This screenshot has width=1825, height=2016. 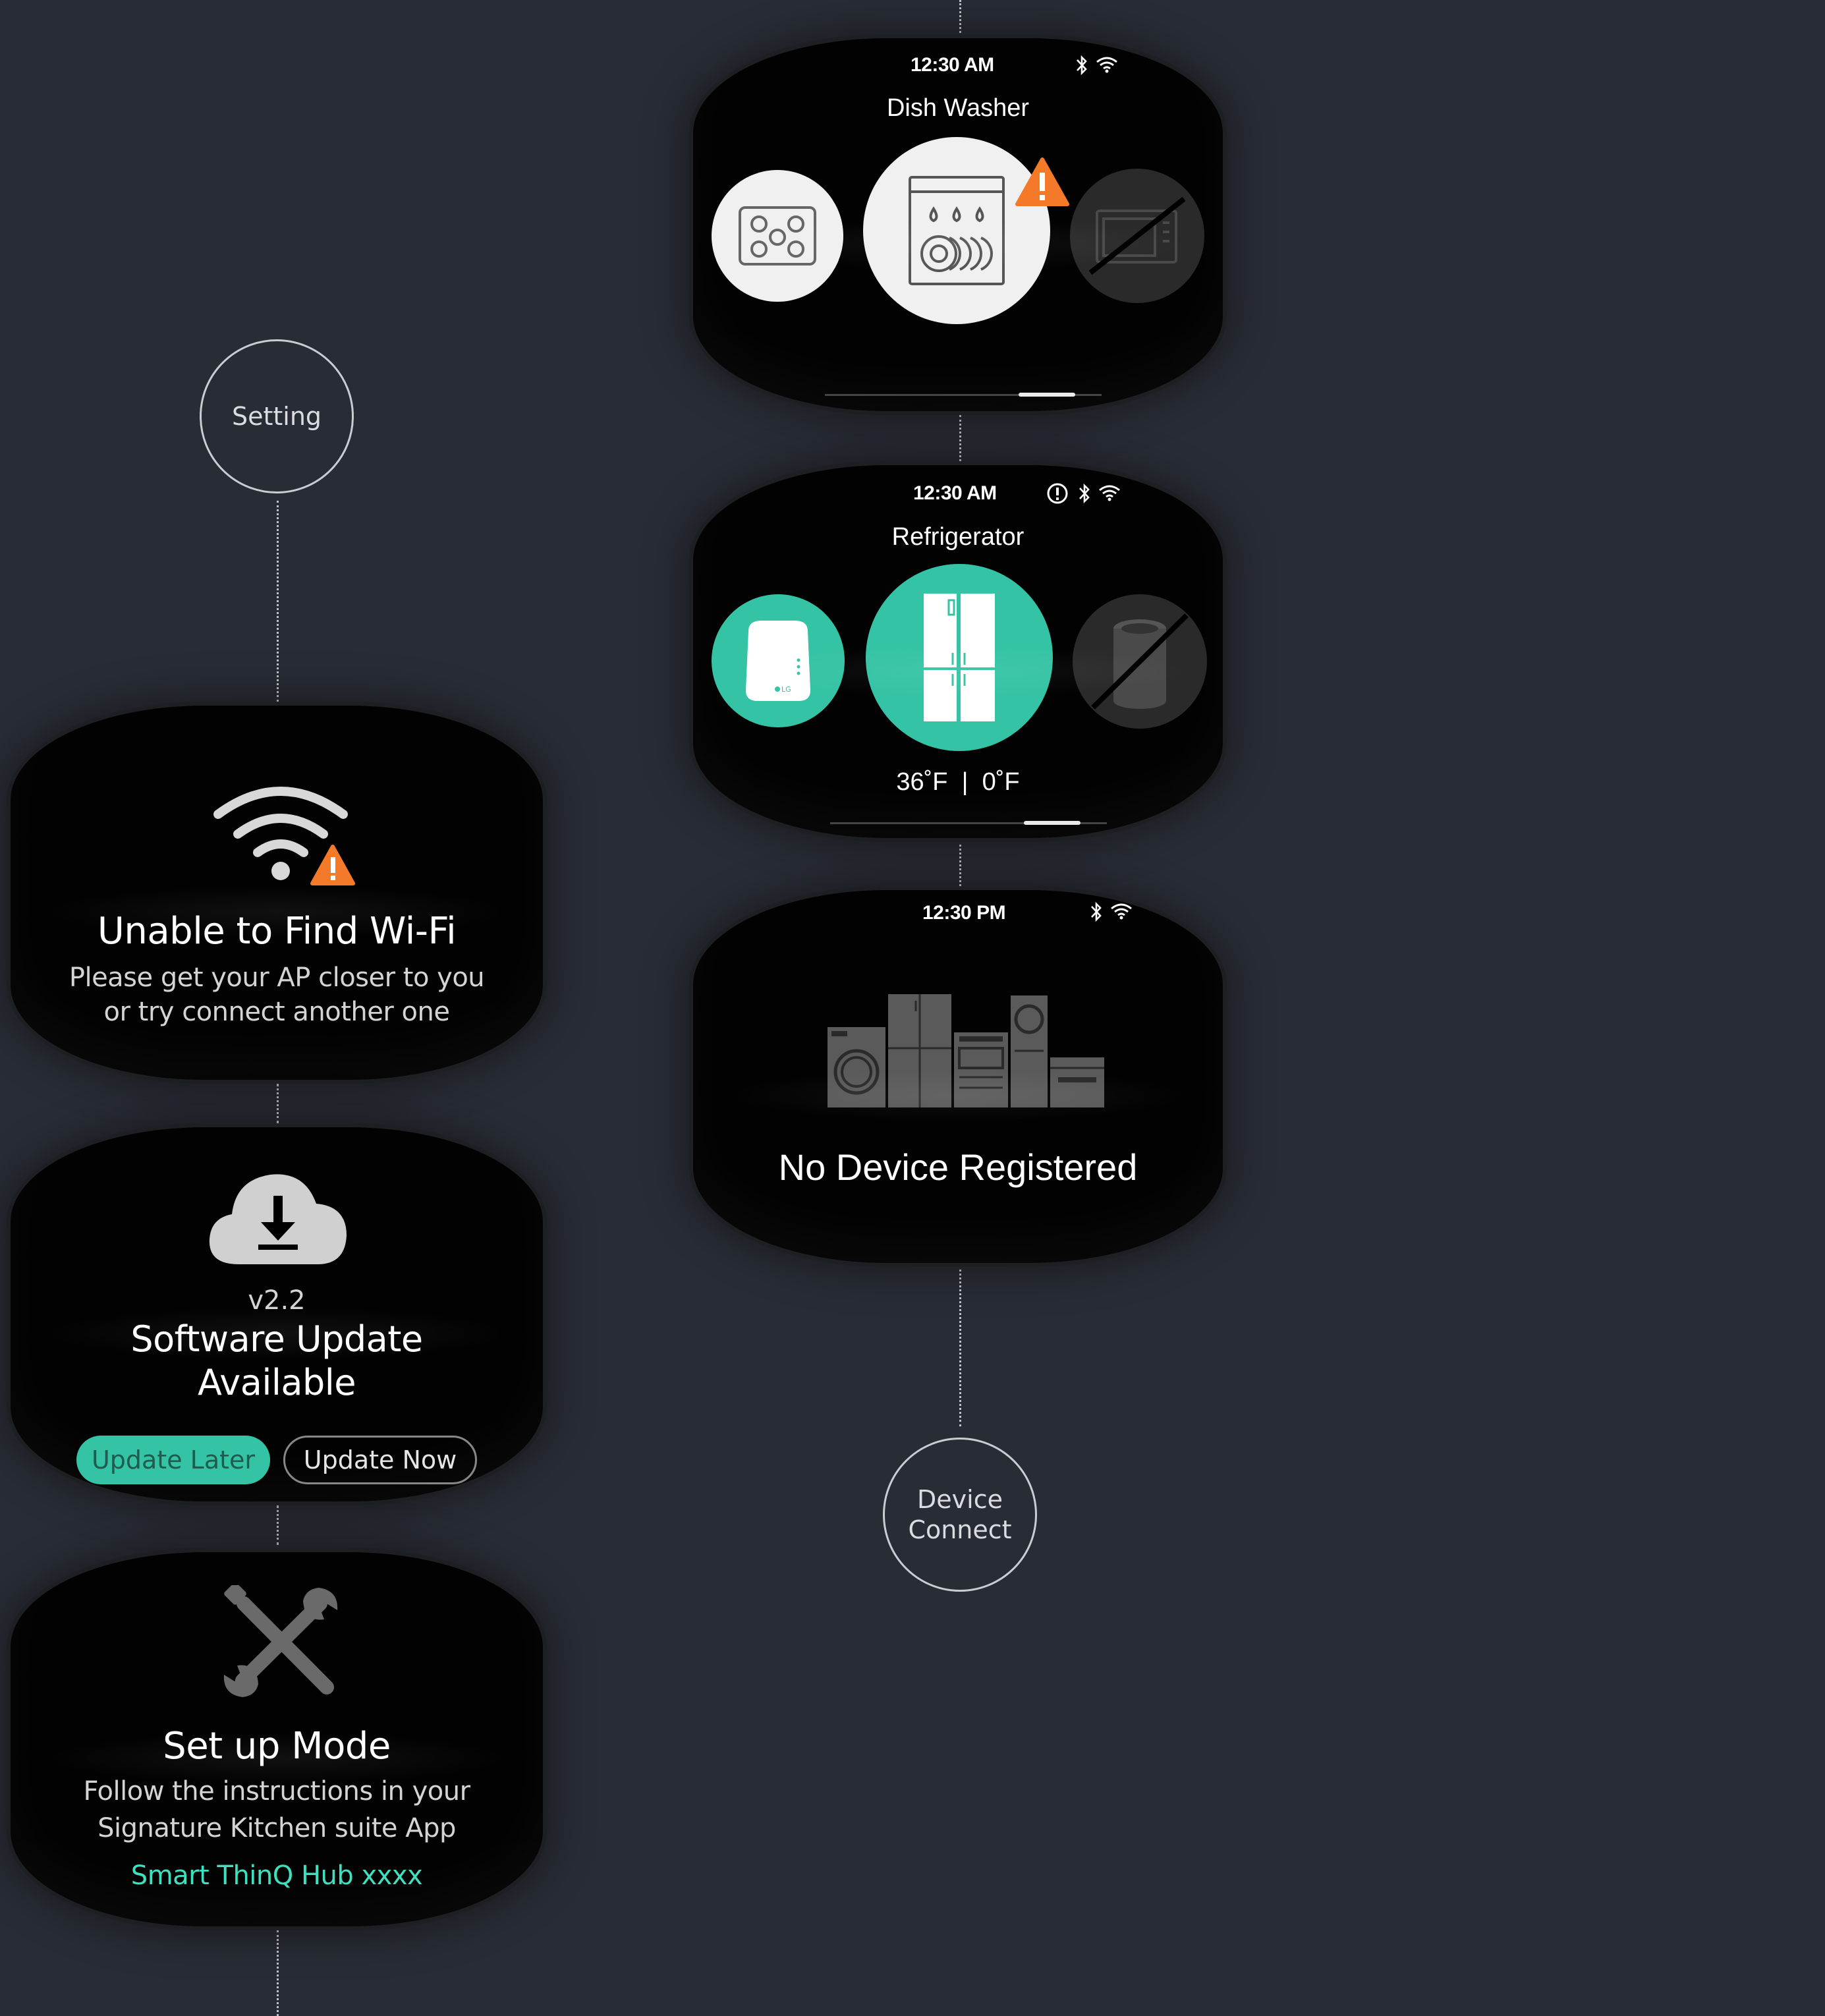 What do you see at coordinates (277, 1382) in the screenshot?
I see `update-title-line2: Available` at bounding box center [277, 1382].